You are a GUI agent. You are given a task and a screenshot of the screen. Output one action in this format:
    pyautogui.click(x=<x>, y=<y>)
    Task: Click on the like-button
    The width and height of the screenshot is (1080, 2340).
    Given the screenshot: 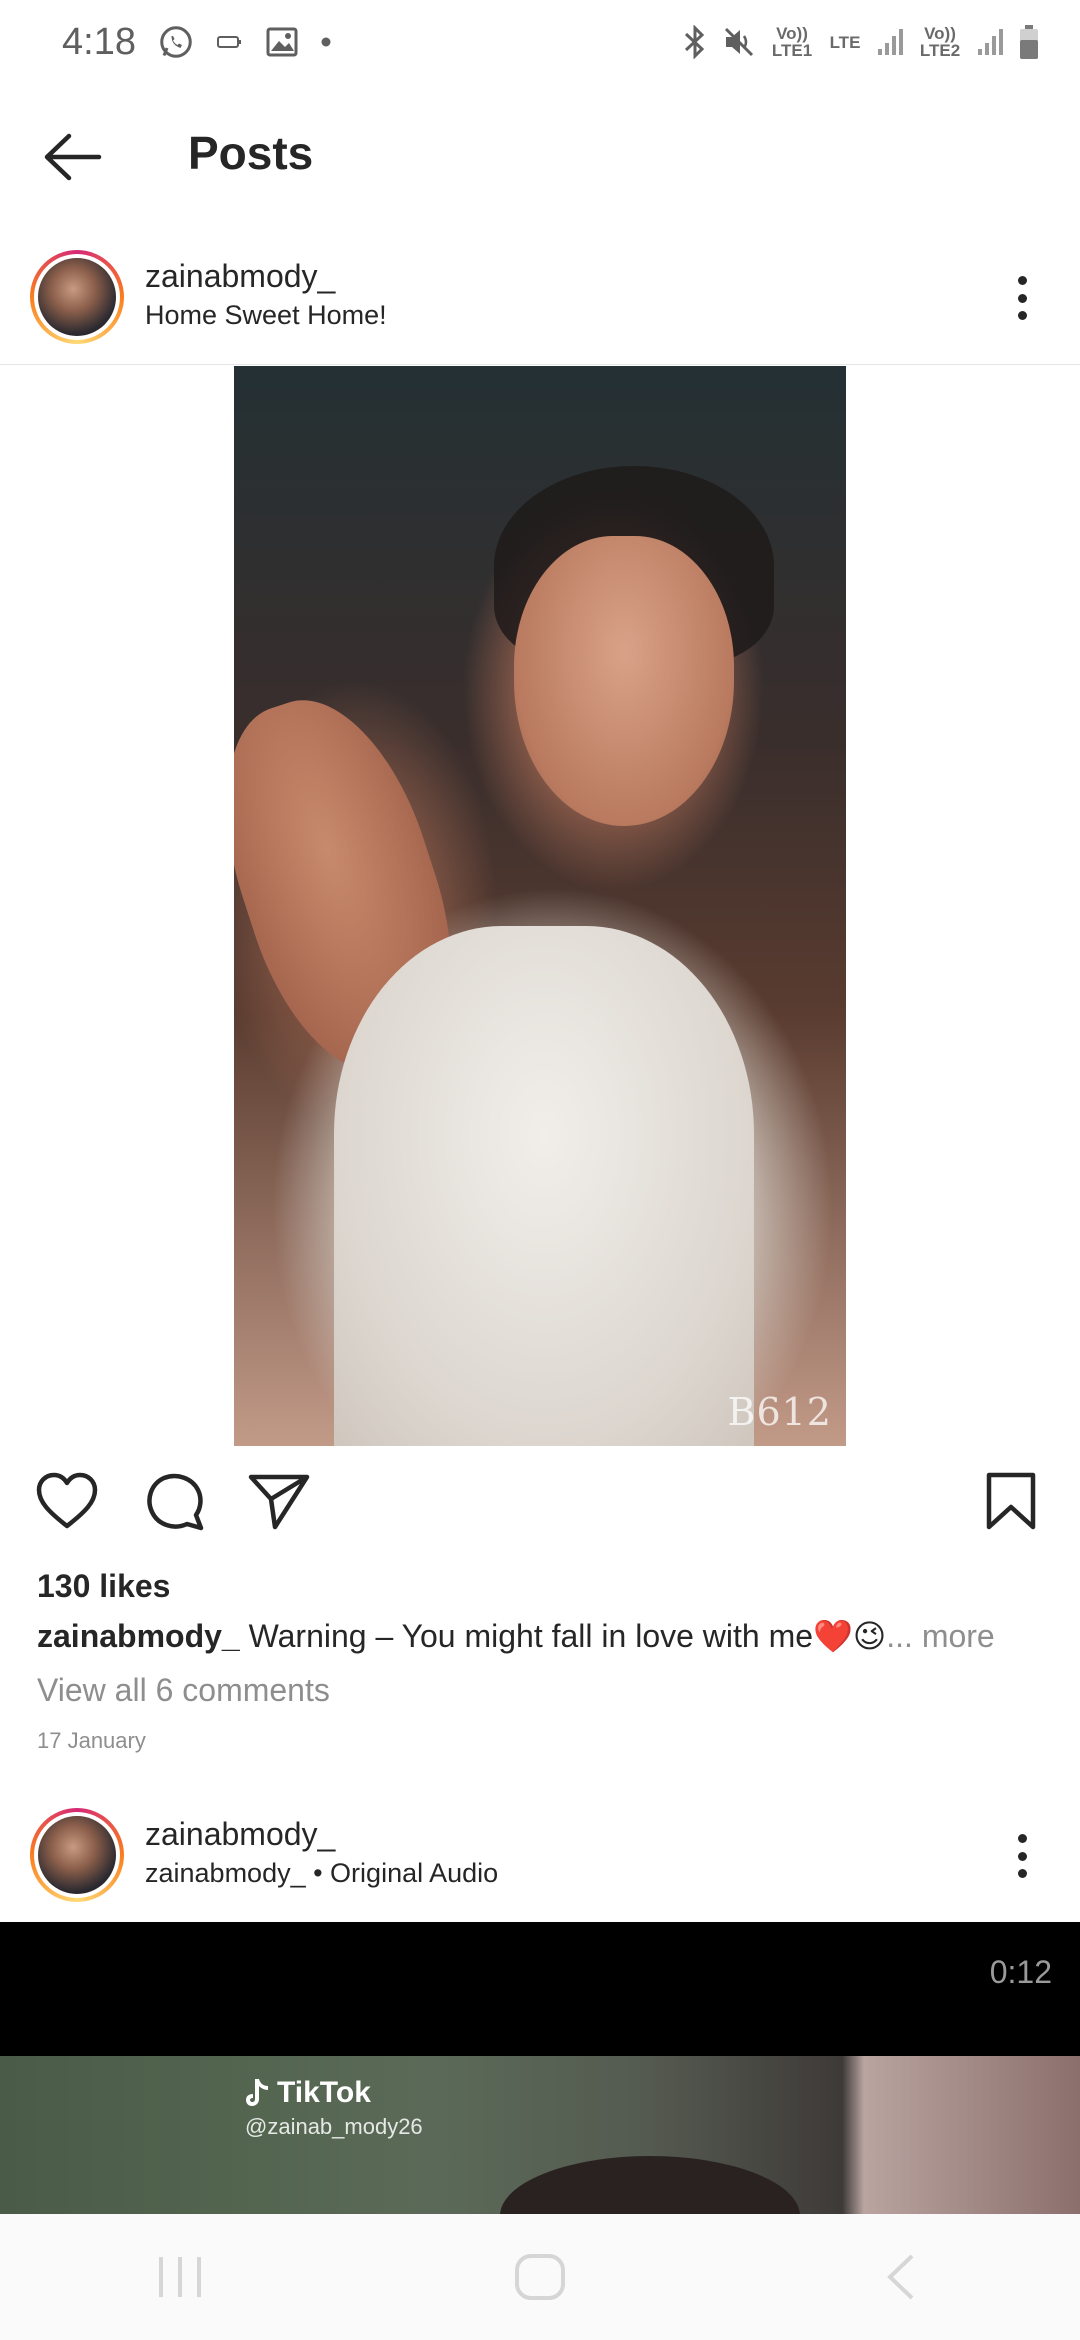 What is the action you would take?
    pyautogui.click(x=67, y=1501)
    